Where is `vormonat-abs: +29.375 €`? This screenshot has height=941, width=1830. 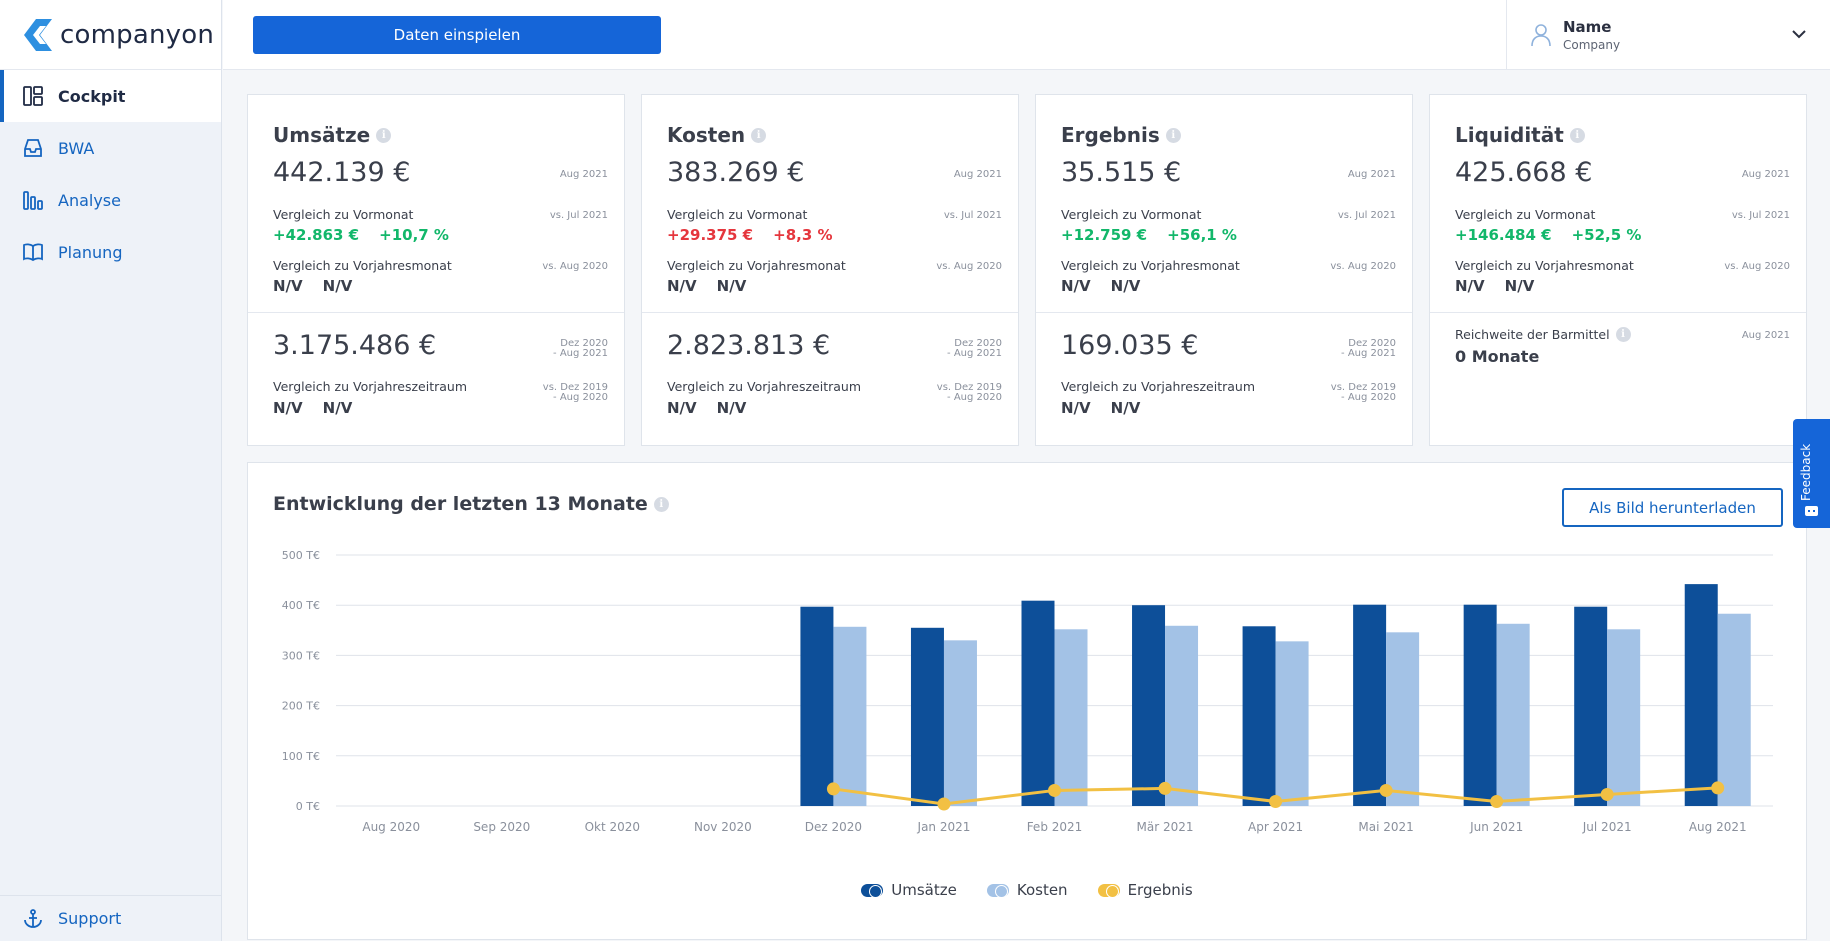 vormonat-abs: +29.375 € is located at coordinates (710, 235).